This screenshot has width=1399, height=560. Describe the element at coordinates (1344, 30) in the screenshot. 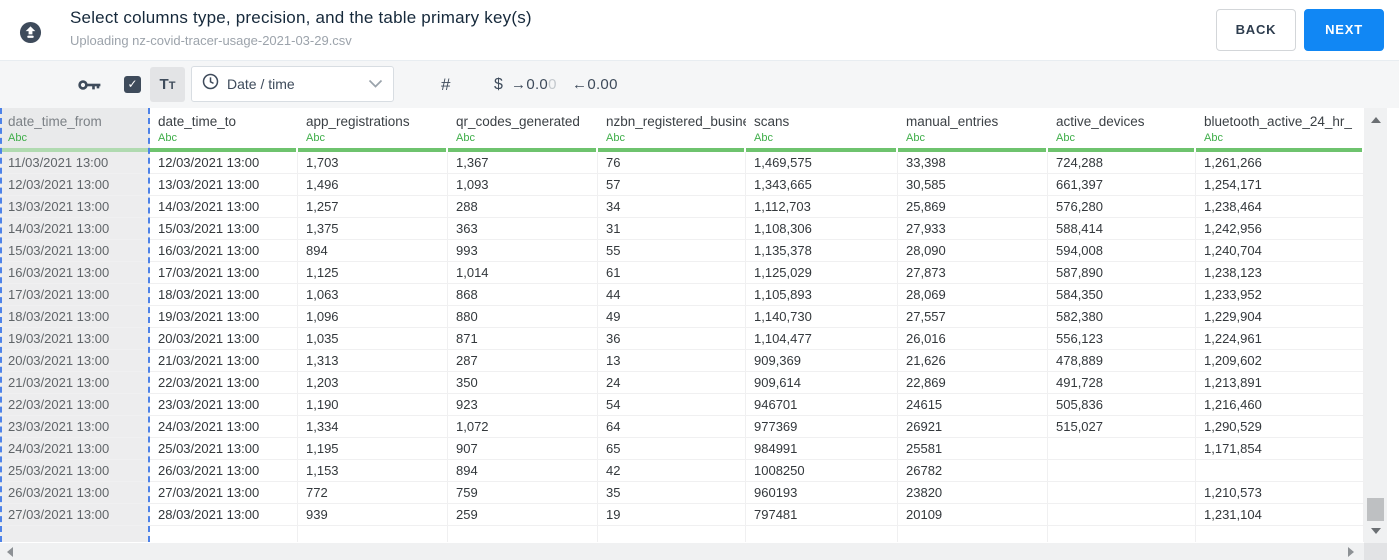

I see `next-button: NEXT` at that location.